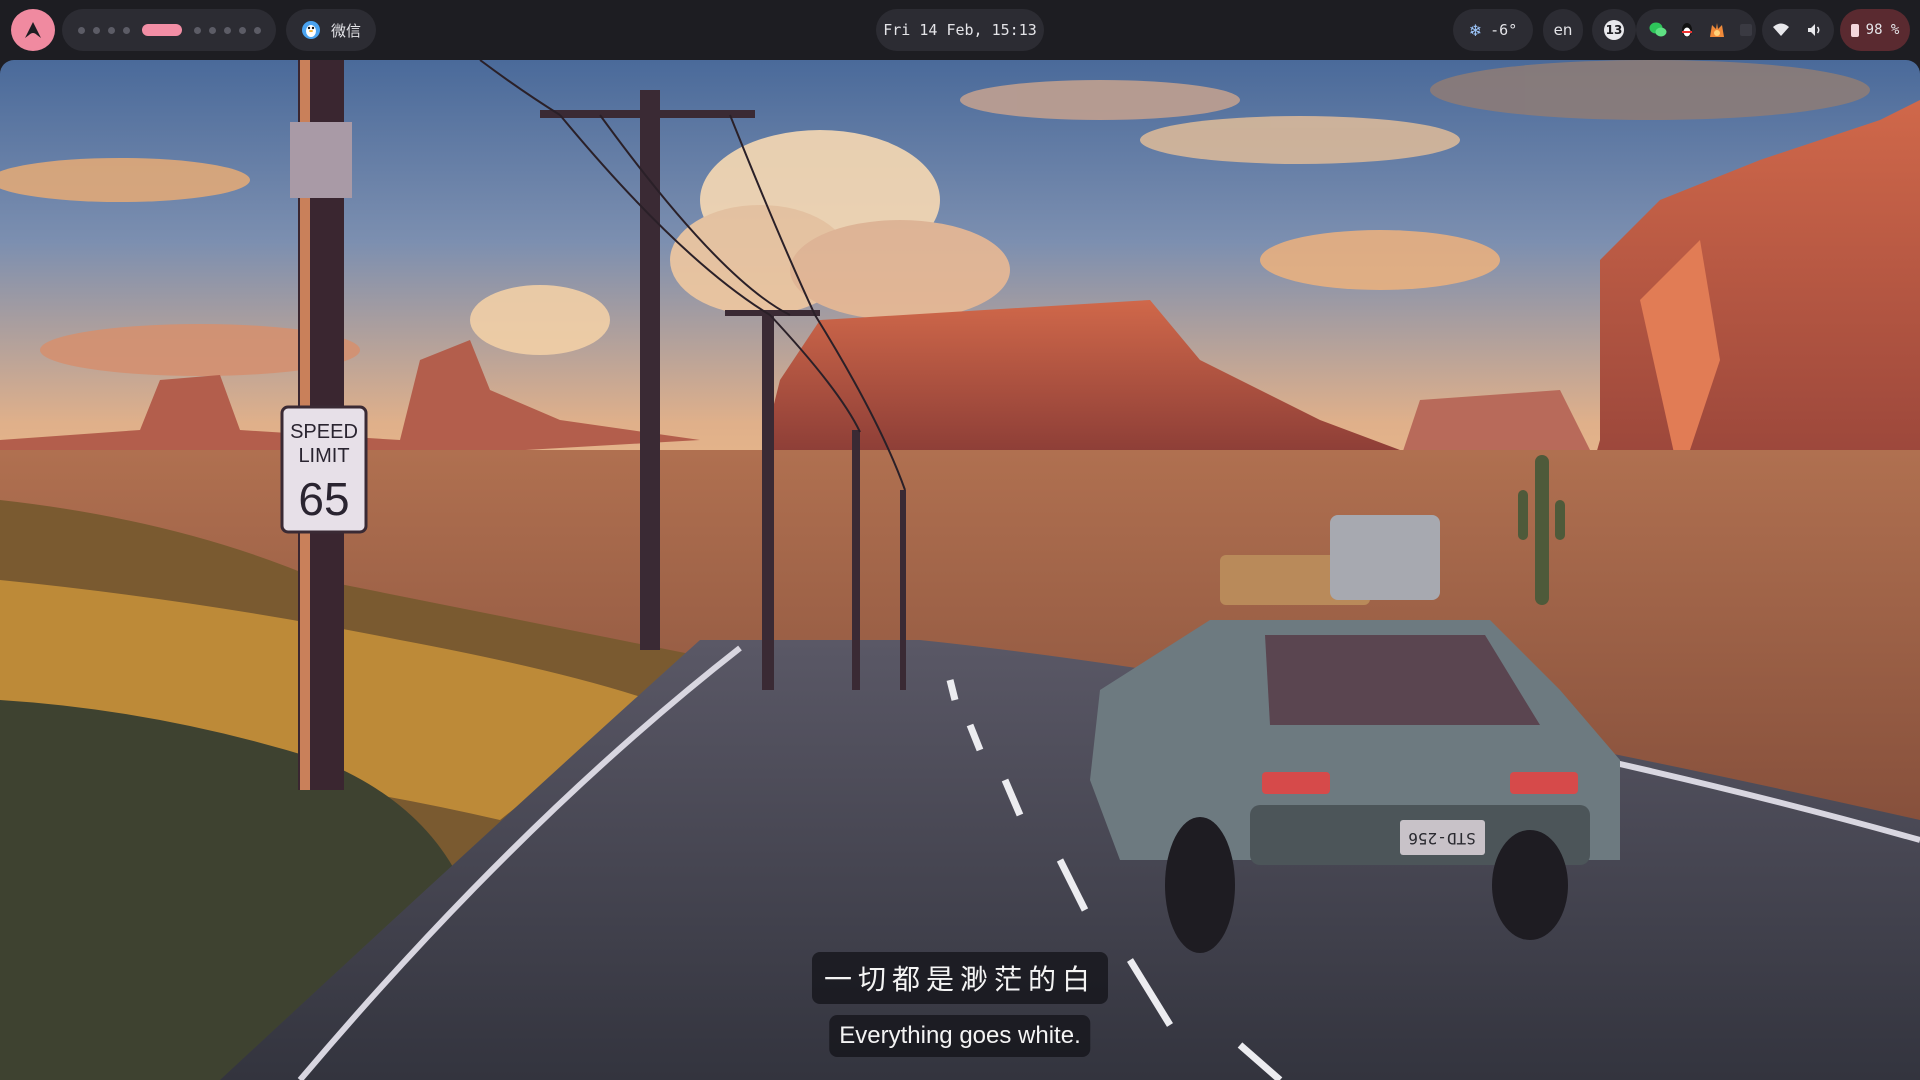 The width and height of the screenshot is (1920, 1080). I want to click on active-window-indicator: 微信, so click(331, 30).